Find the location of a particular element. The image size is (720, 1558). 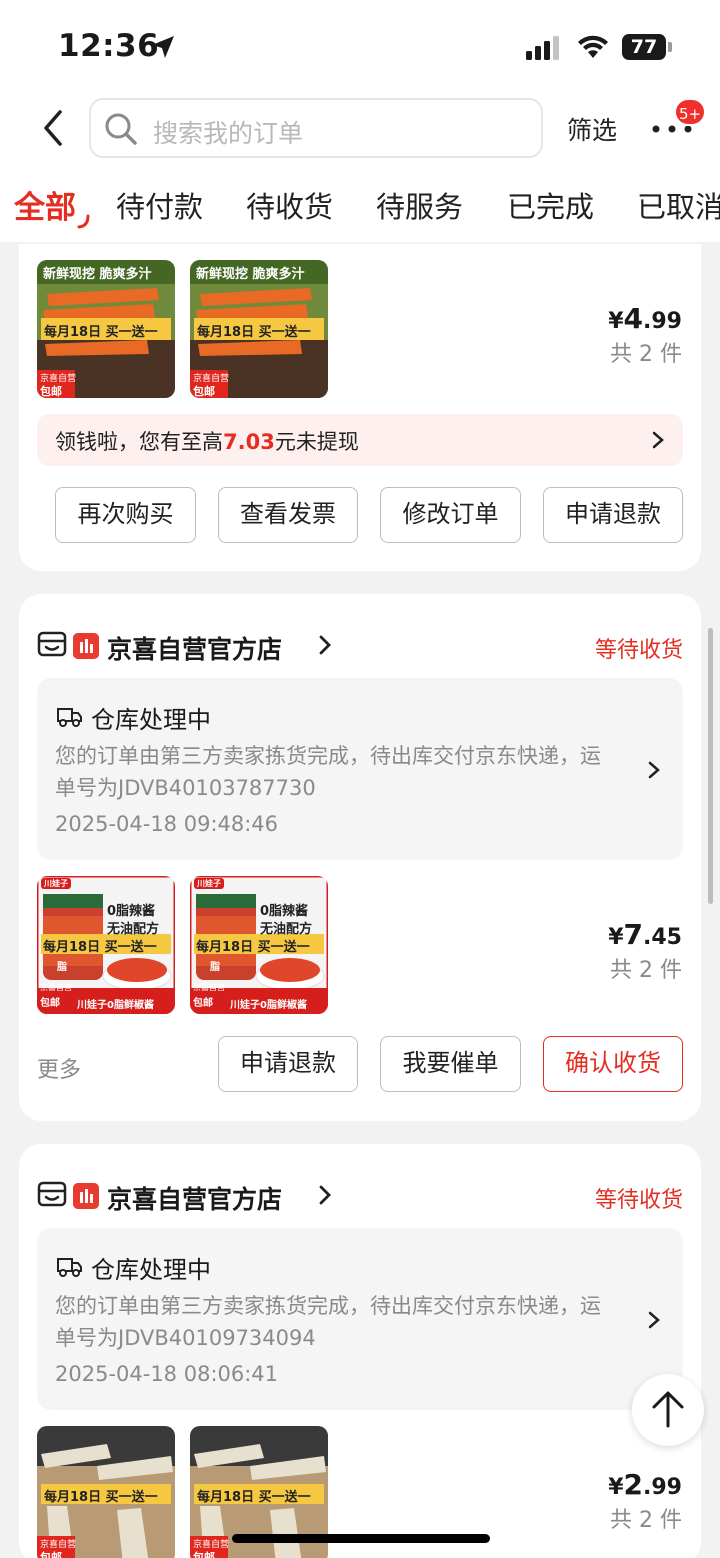

filter-button: 筛选 is located at coordinates (592, 129).